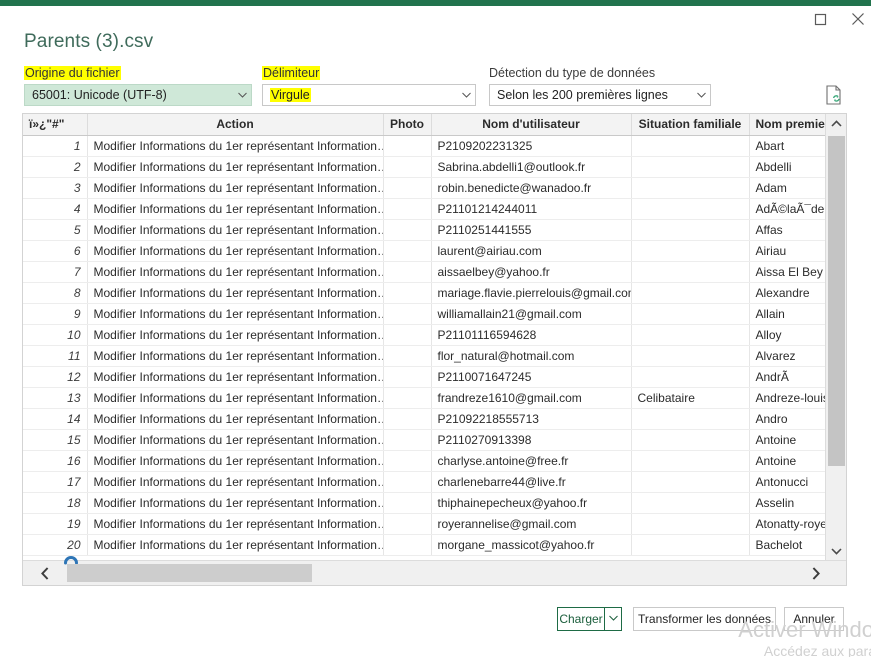 The width and height of the screenshot is (871, 657). I want to click on delimiter-label-text: Délimiteur, so click(291, 73).